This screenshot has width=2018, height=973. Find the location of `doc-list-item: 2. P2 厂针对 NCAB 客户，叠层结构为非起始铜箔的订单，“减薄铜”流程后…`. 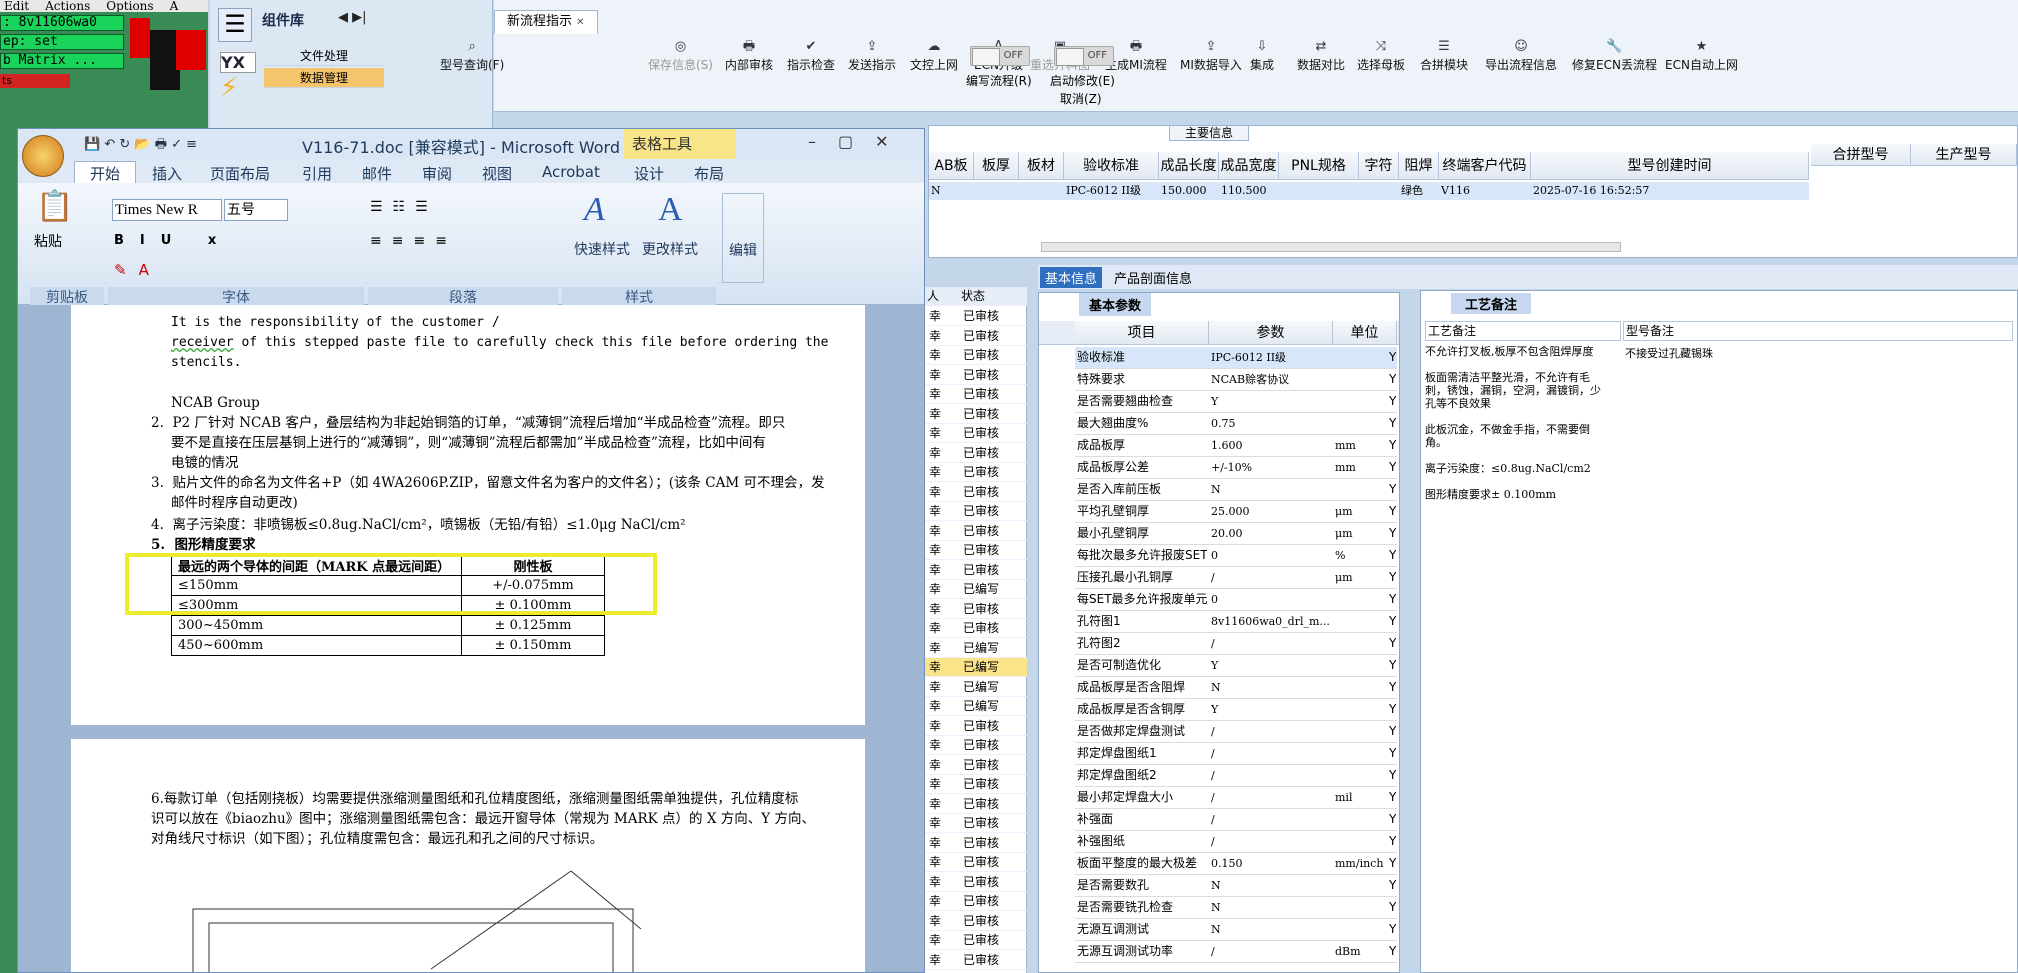

doc-list-item: 2. P2 厂针对 NCAB 客户，叠层结构为非起始铜箔的订单，“减薄铜”流程后… is located at coordinates (468, 423).